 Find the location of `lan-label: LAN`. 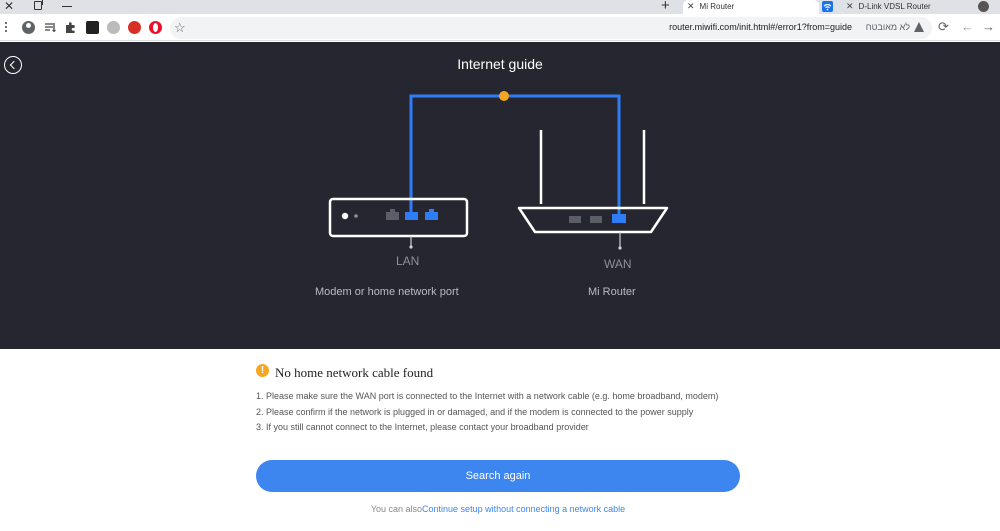

lan-label: LAN is located at coordinates (408, 261).